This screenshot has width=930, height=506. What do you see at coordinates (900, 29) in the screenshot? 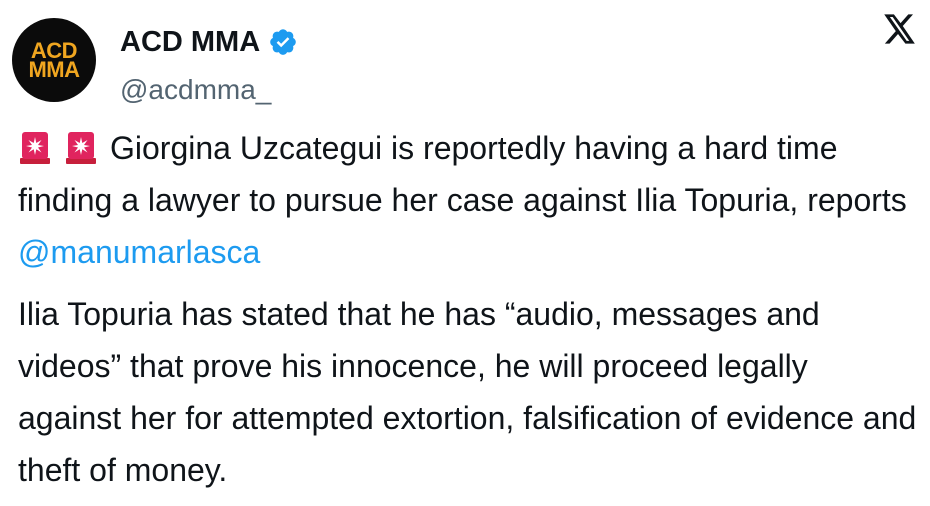
I see `x-logo-icon` at bounding box center [900, 29].